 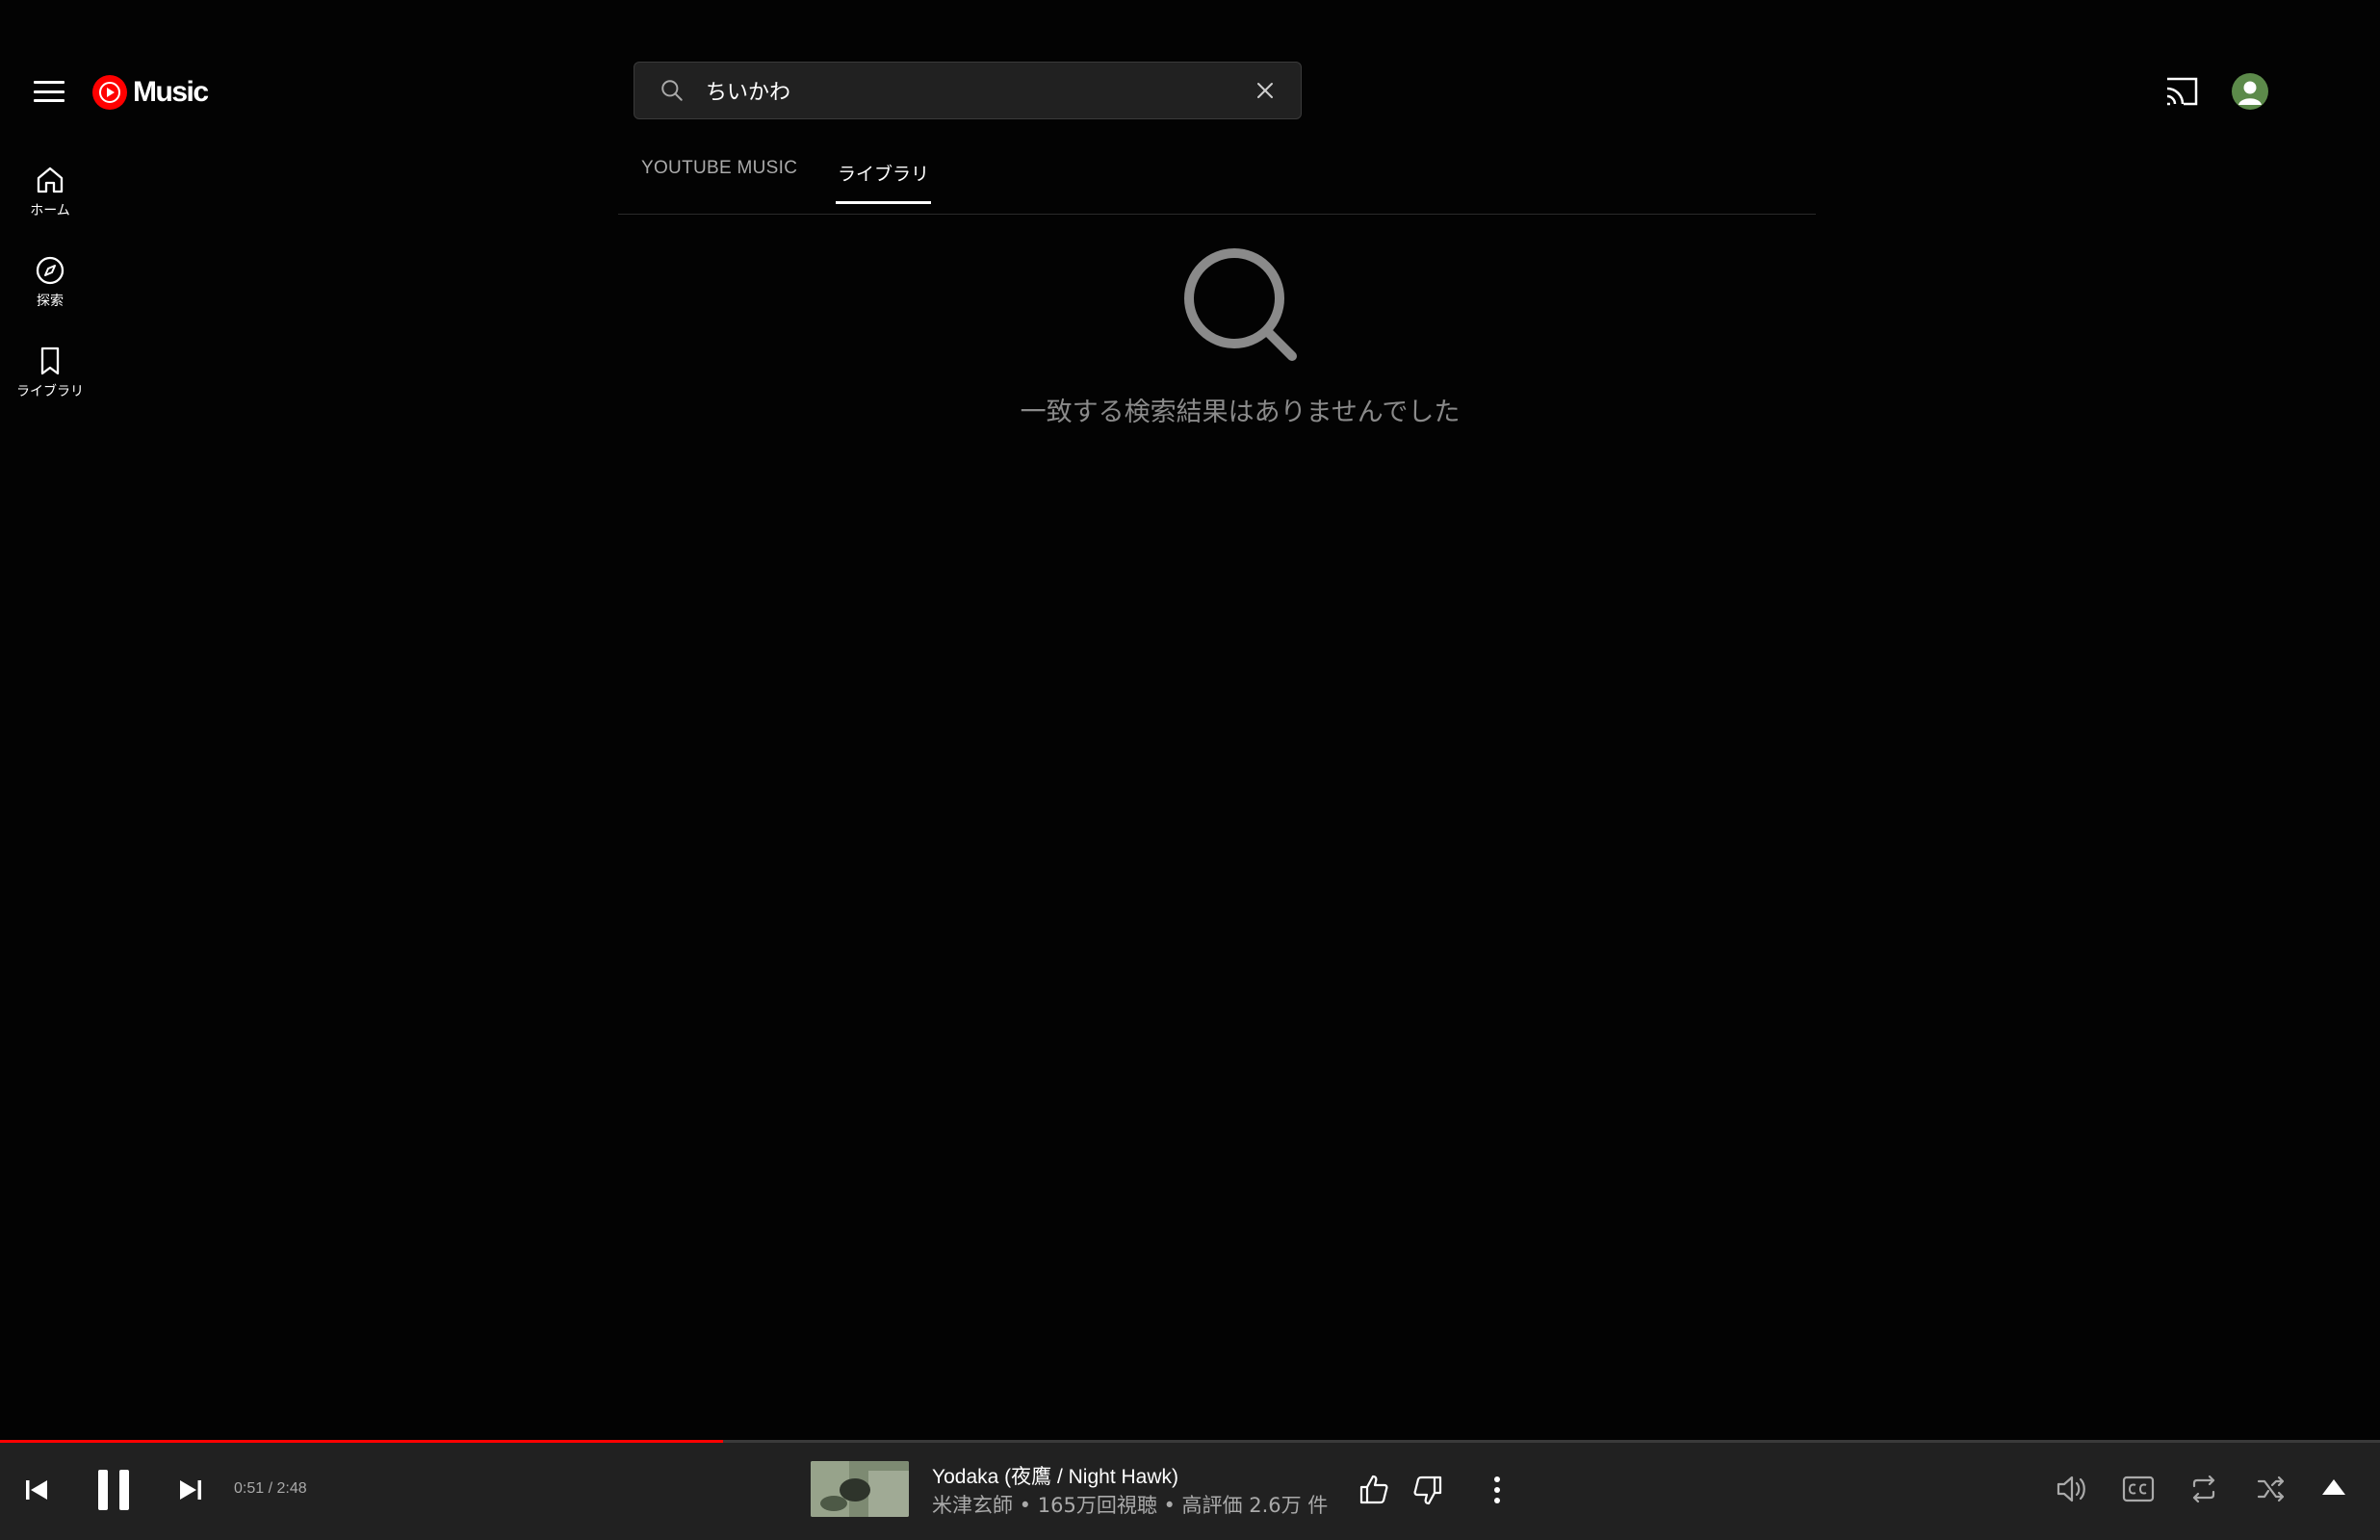 I want to click on home-icon, so click(x=51, y=180).